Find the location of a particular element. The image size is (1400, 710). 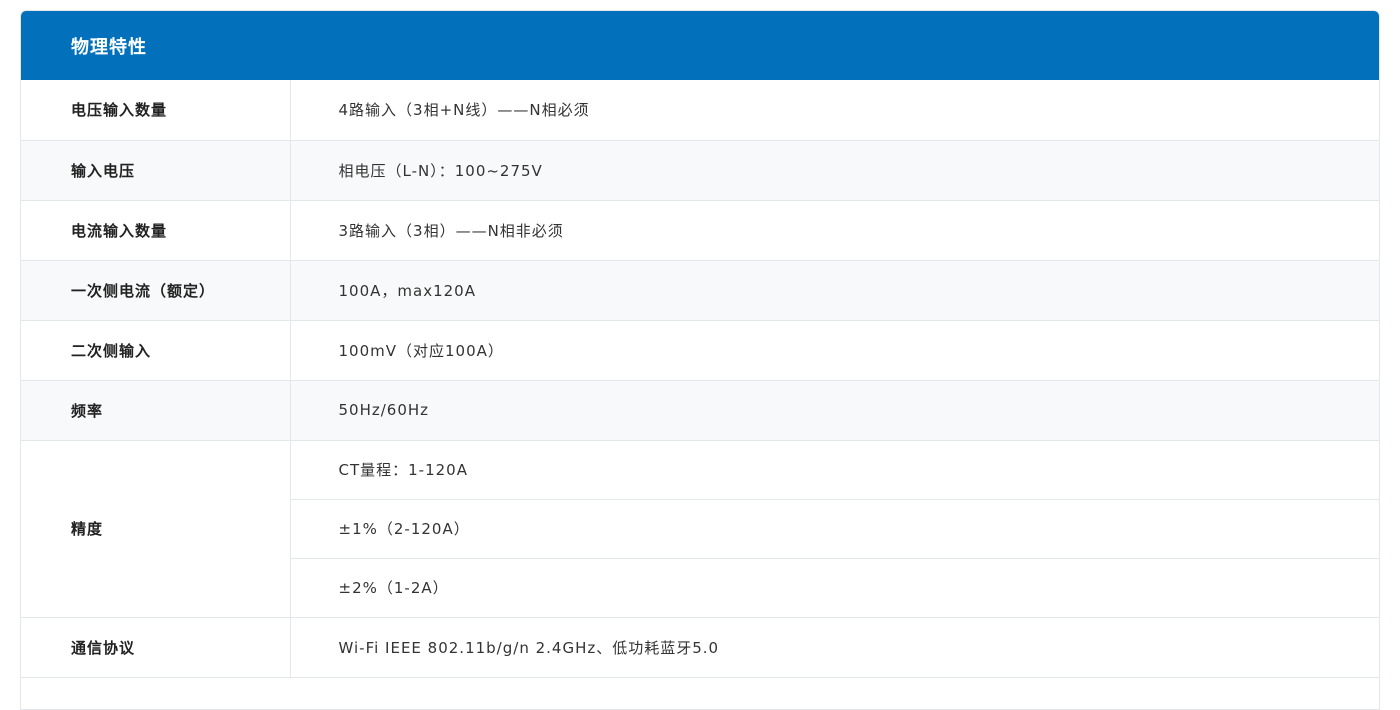

spec-value: ±2%（1-2A） is located at coordinates (834, 588).